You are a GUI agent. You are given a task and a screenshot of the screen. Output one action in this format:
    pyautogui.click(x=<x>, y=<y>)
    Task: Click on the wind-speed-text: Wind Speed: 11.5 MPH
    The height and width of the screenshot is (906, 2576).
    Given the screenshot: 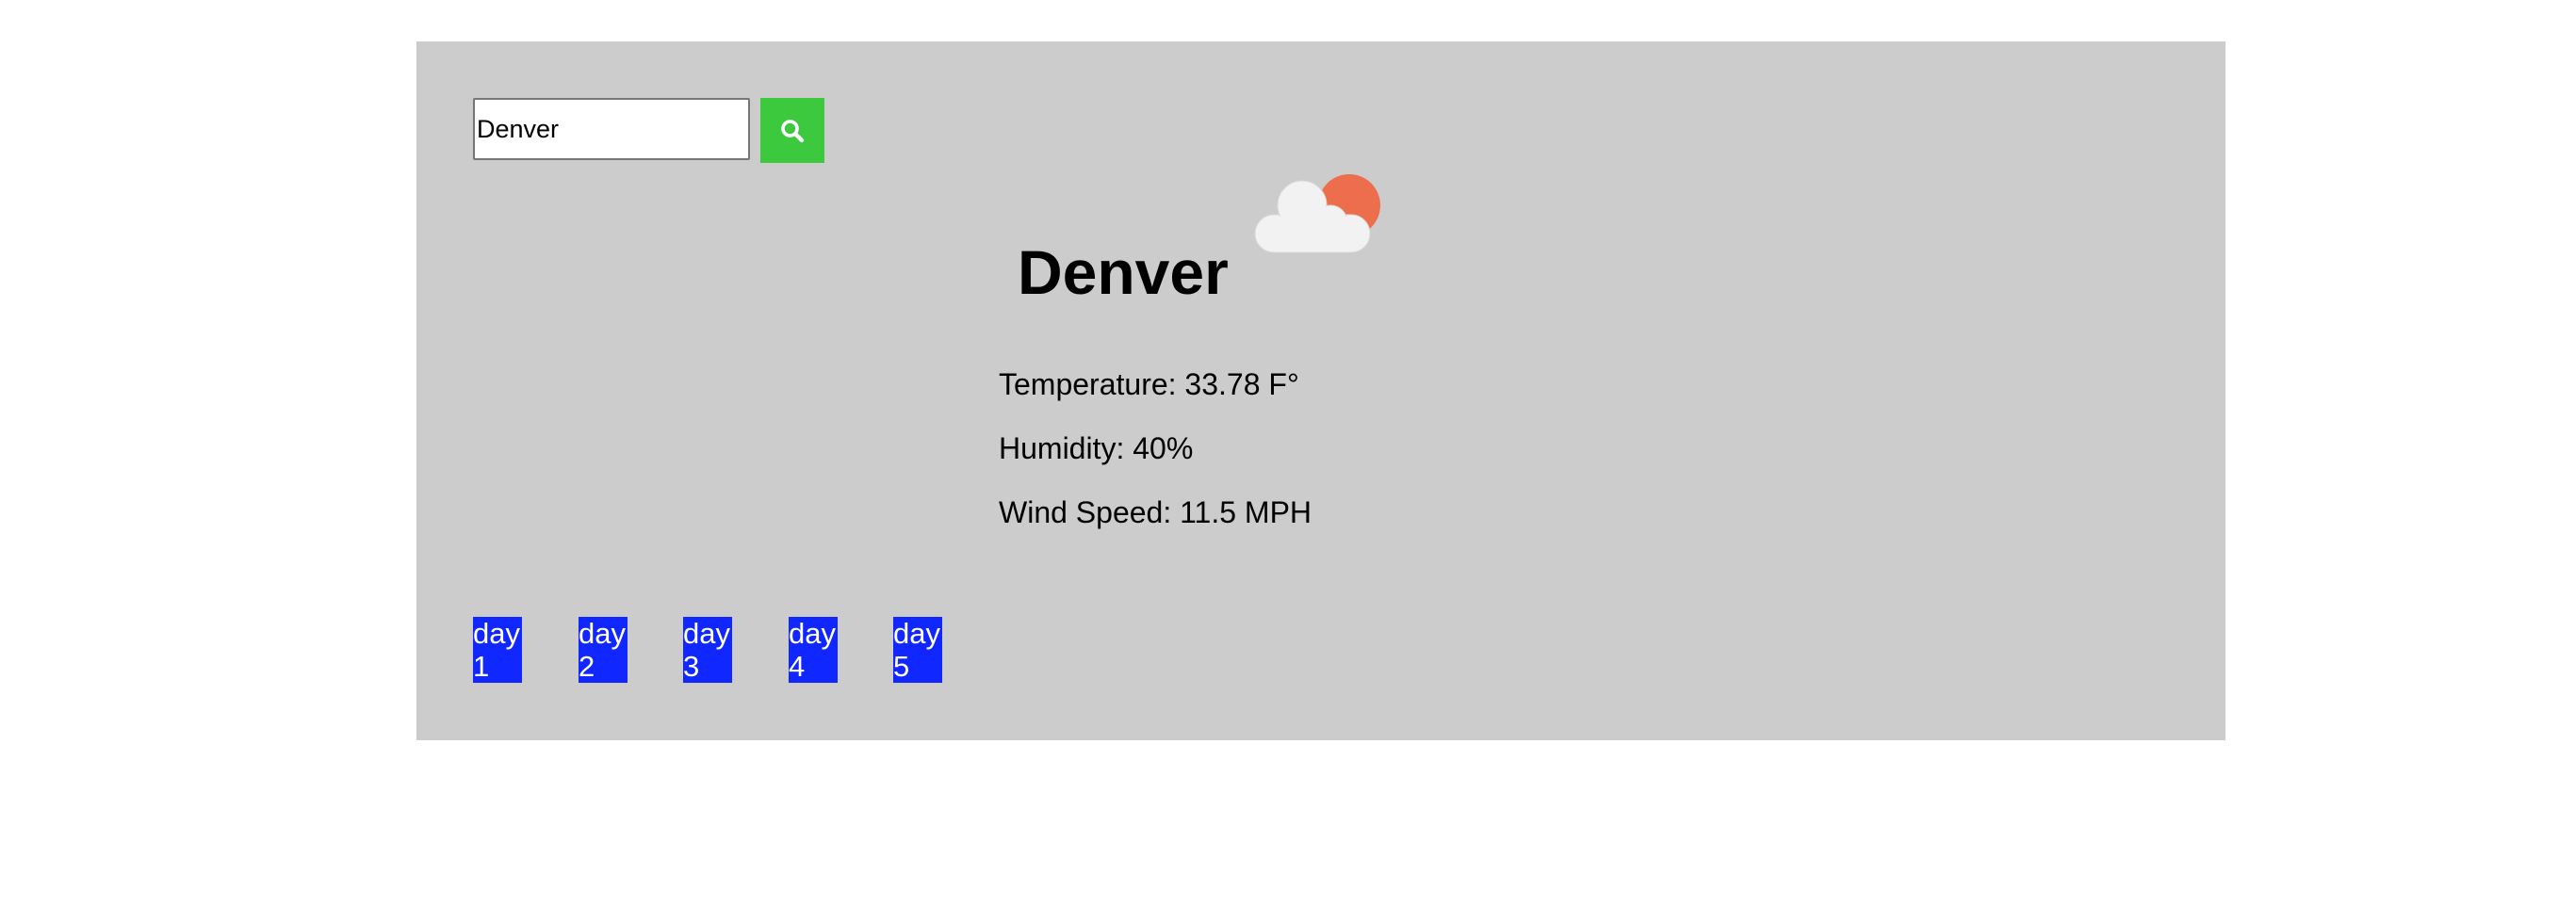 What is the action you would take?
    pyautogui.click(x=1155, y=512)
    